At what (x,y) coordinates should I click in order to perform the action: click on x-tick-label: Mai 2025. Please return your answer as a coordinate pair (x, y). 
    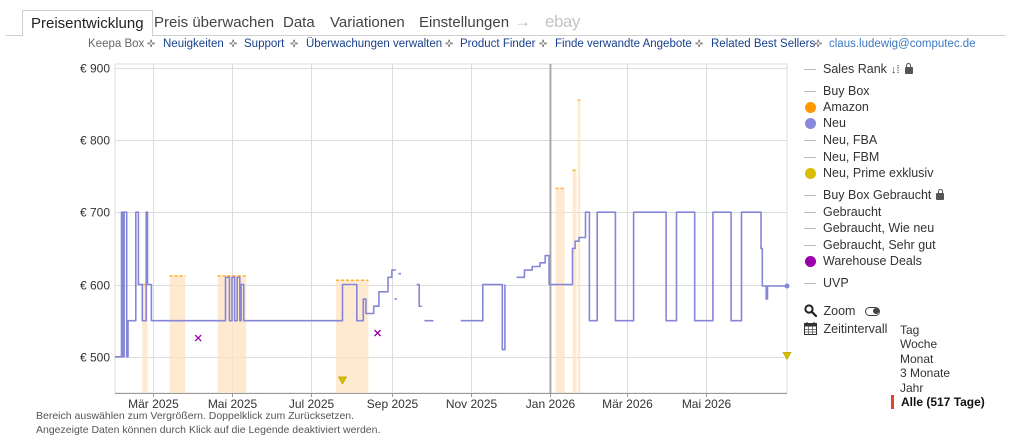
    Looking at the image, I should click on (233, 404).